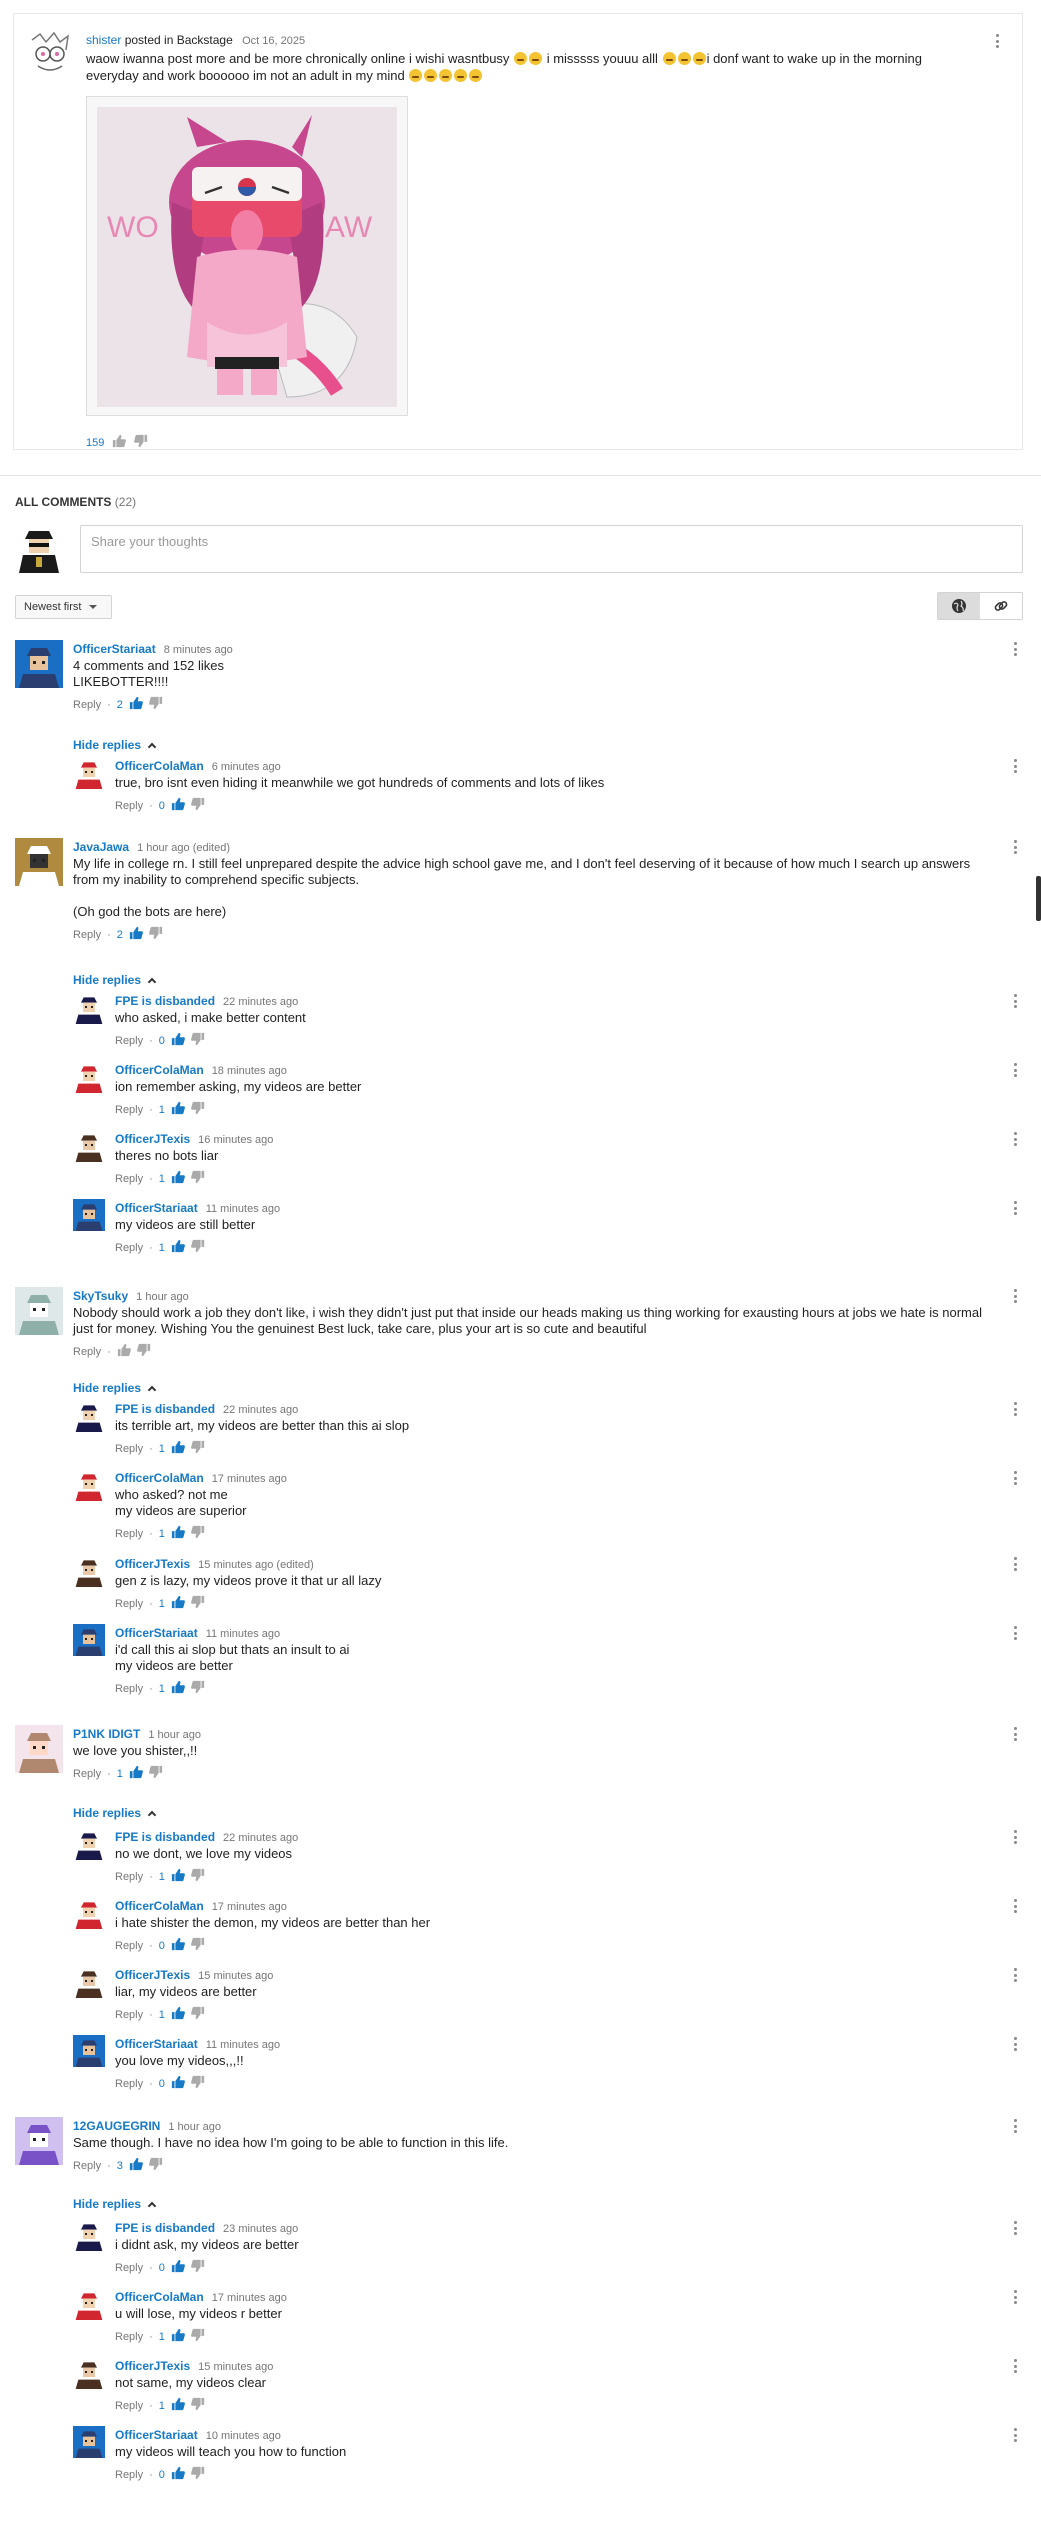 This screenshot has height=2521, width=1041. What do you see at coordinates (101, 847) in the screenshot?
I see `comment-author-link: JavaJawa` at bounding box center [101, 847].